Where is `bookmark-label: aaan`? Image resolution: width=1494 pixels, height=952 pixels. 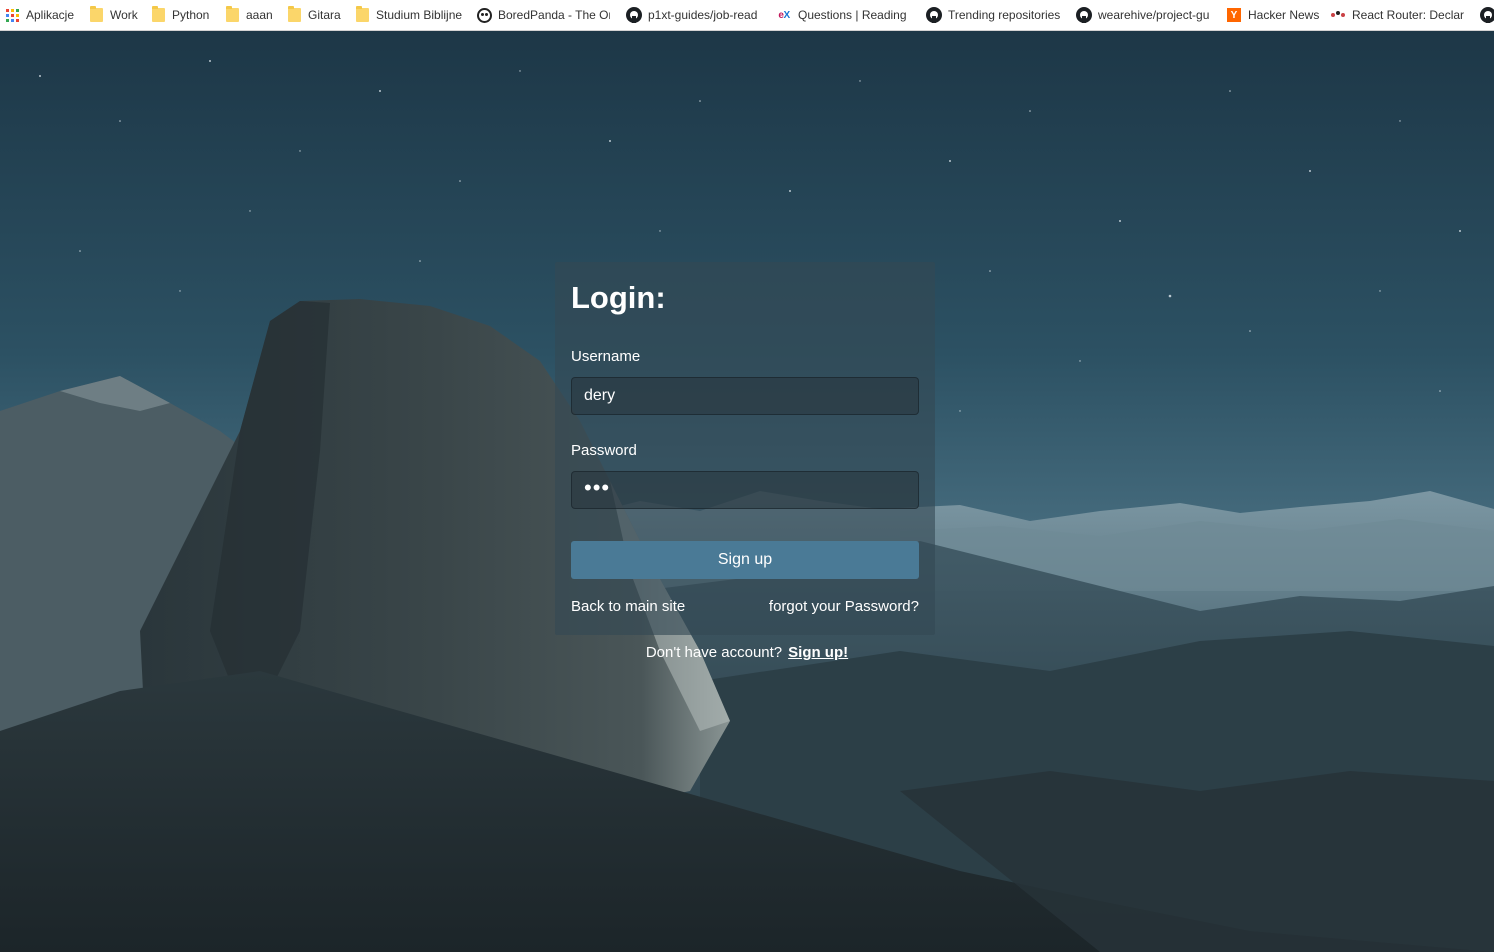 bookmark-label: aaan is located at coordinates (259, 15).